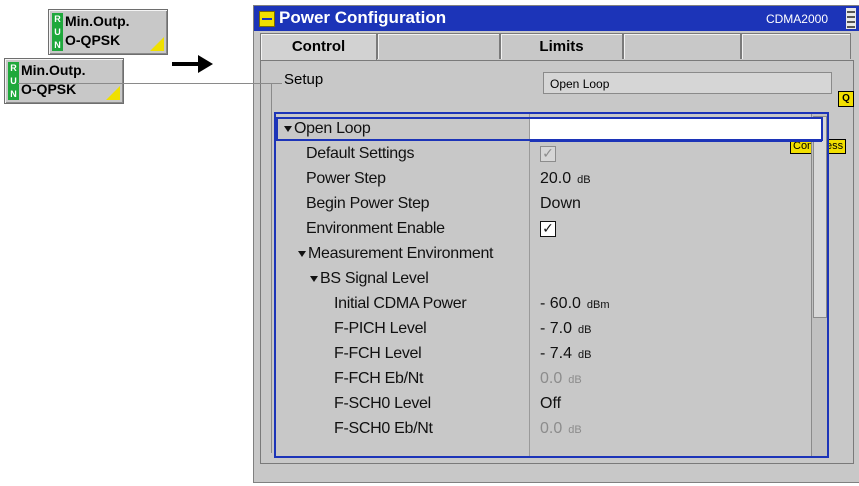  What do you see at coordinates (820, 217) in the screenshot?
I see `scrollbar-thumb` at bounding box center [820, 217].